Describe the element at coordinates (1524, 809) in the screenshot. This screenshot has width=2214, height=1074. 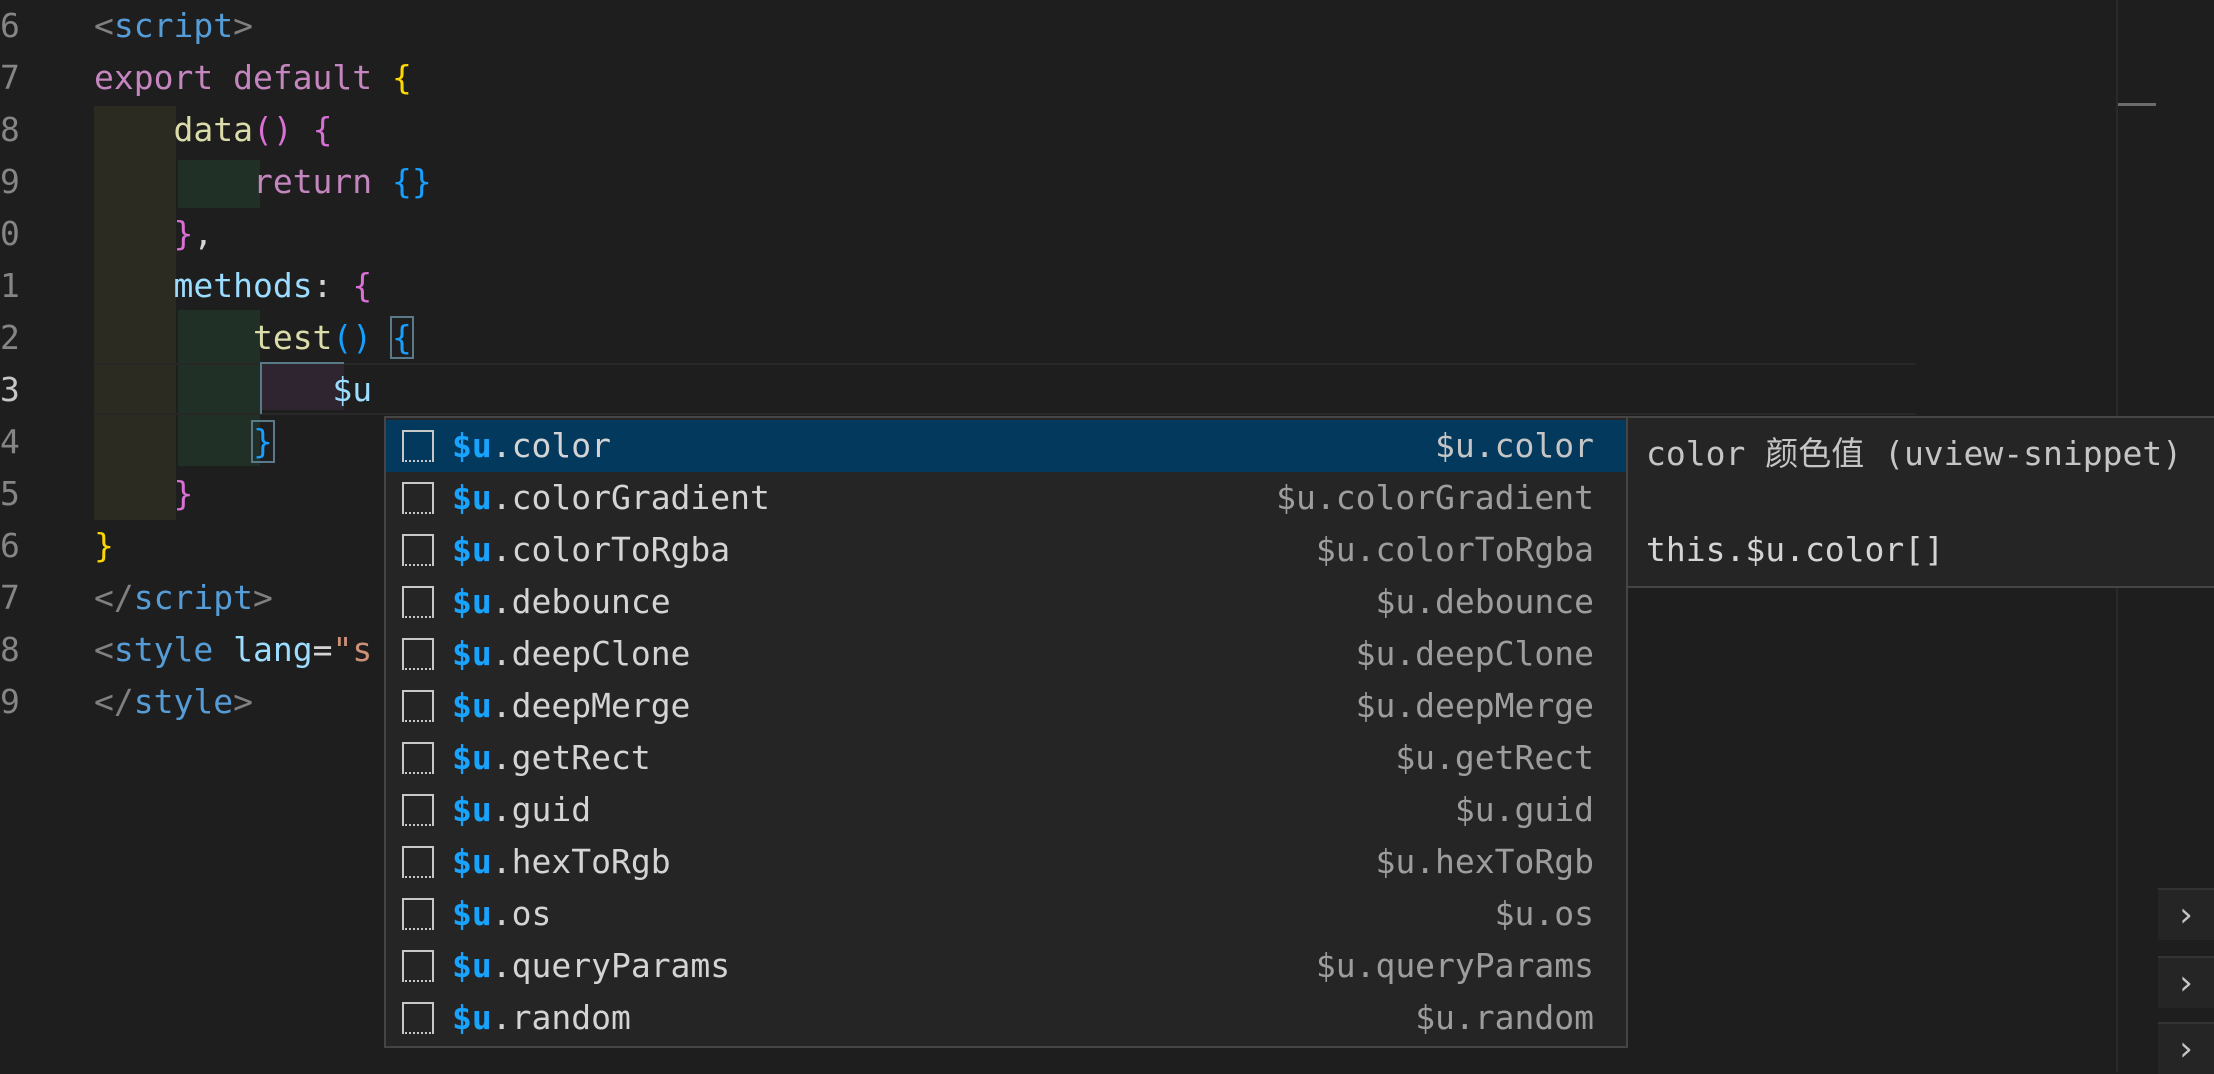
I see `suggest-item-detail: $u.guid` at that location.